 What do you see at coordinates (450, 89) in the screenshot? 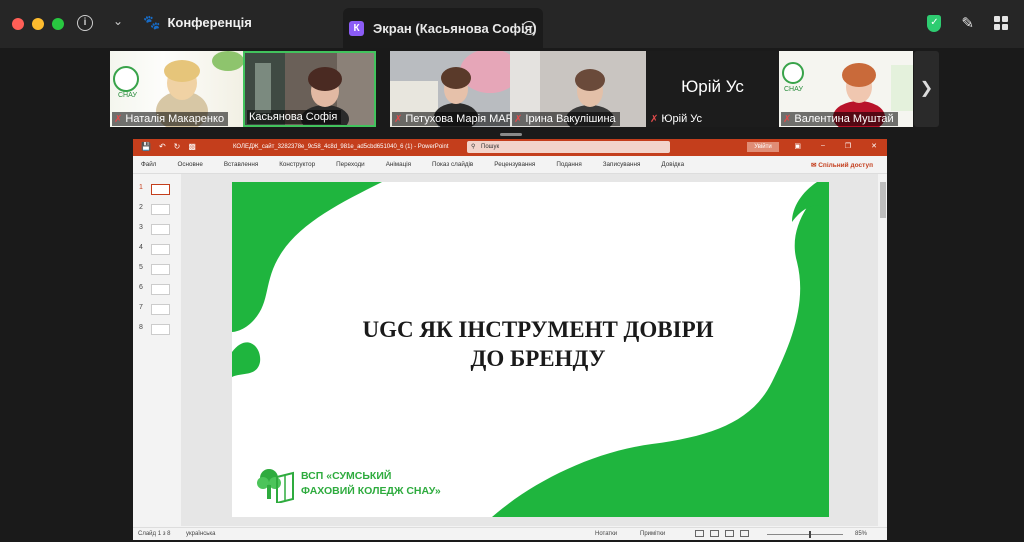
I see `participant-tile: ✗ Петухова Марія МАР` at bounding box center [450, 89].